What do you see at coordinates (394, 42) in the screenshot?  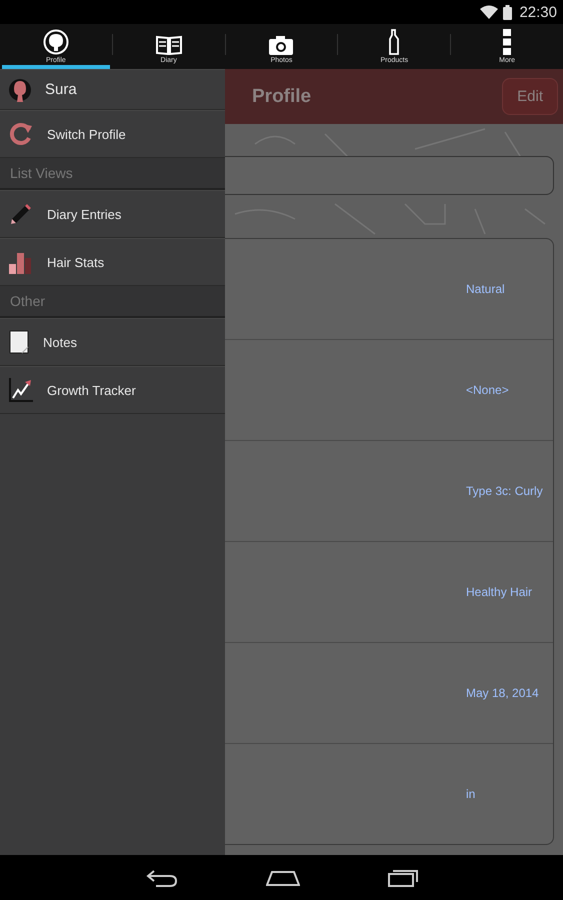 I see `bottle-icon` at bounding box center [394, 42].